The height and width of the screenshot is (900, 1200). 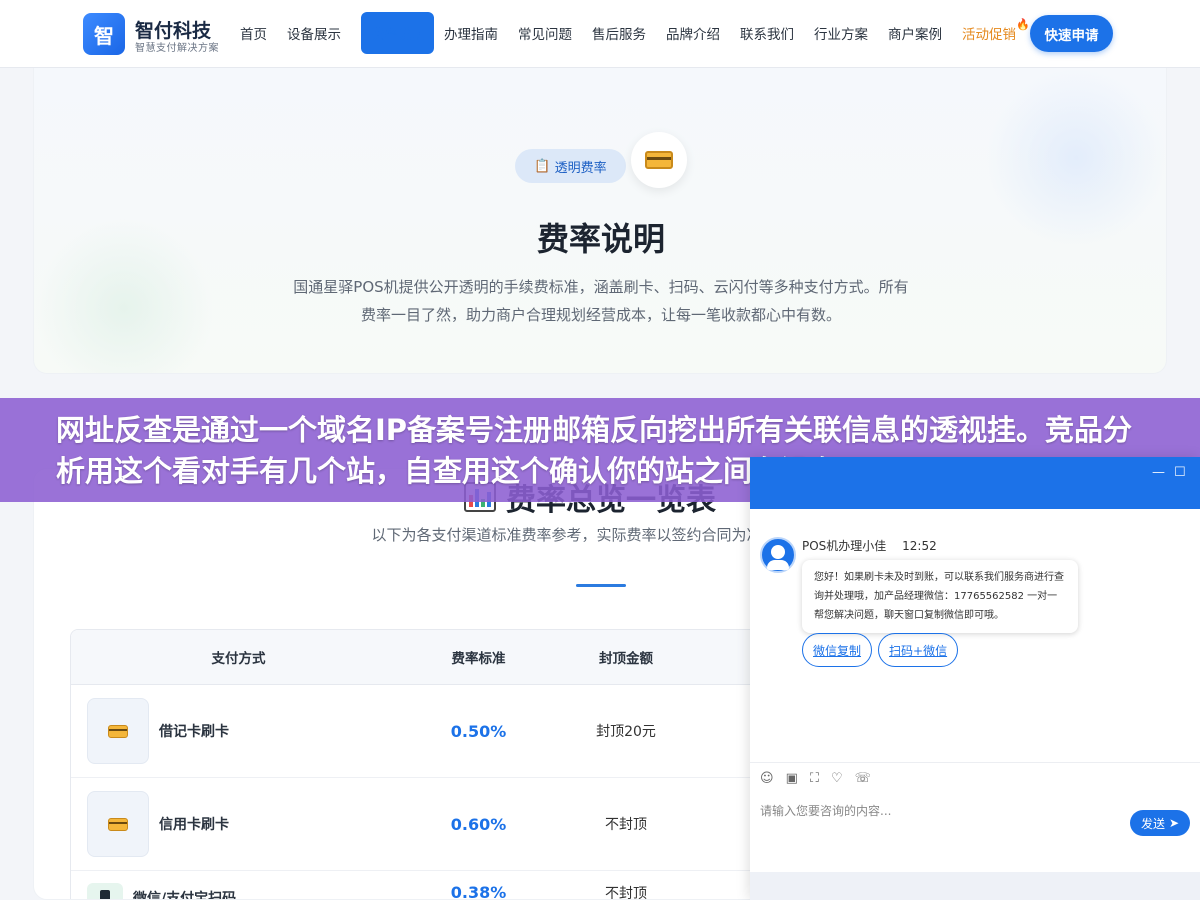 What do you see at coordinates (194, 732) in the screenshot?
I see `method-name: 借记卡刷卡` at bounding box center [194, 732].